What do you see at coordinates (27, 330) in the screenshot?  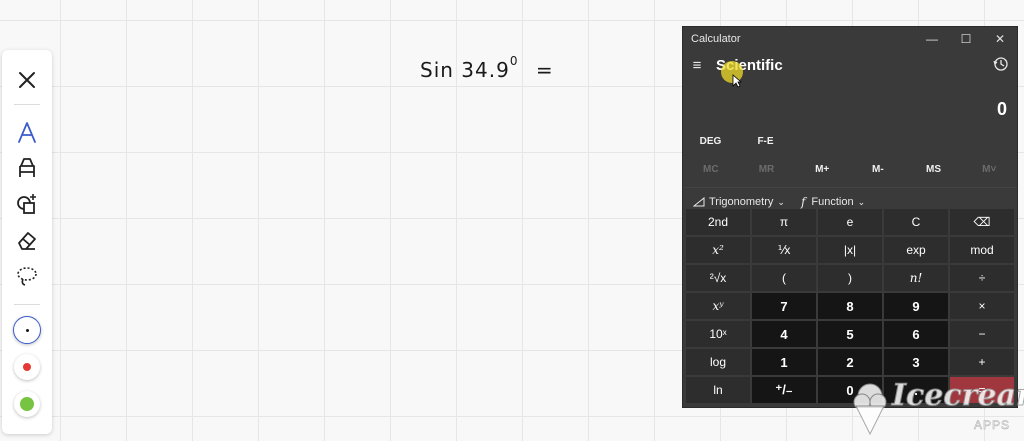 I see `black-pen-color` at bounding box center [27, 330].